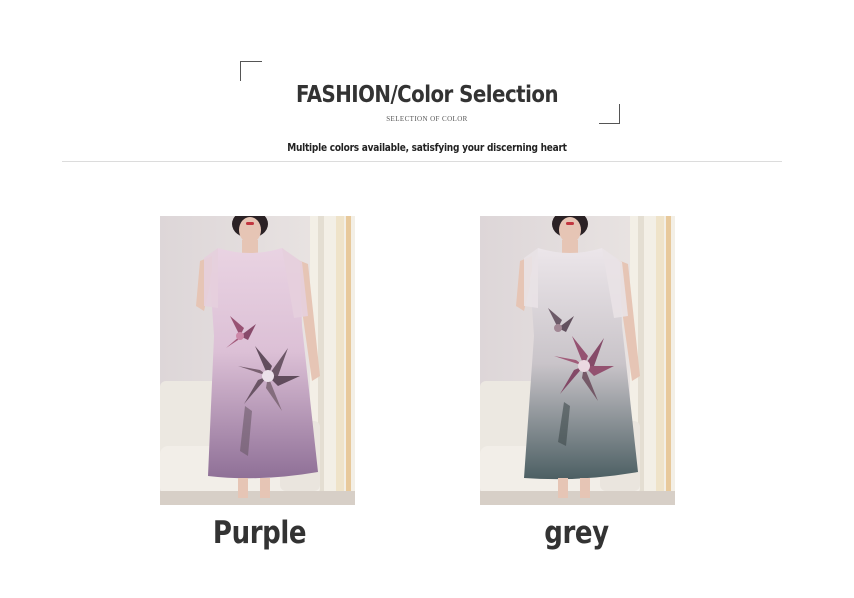 The image size is (854, 598). Describe the element at coordinates (427, 119) in the screenshot. I see `section-subtitle: SELECTION OF COLOR` at that location.